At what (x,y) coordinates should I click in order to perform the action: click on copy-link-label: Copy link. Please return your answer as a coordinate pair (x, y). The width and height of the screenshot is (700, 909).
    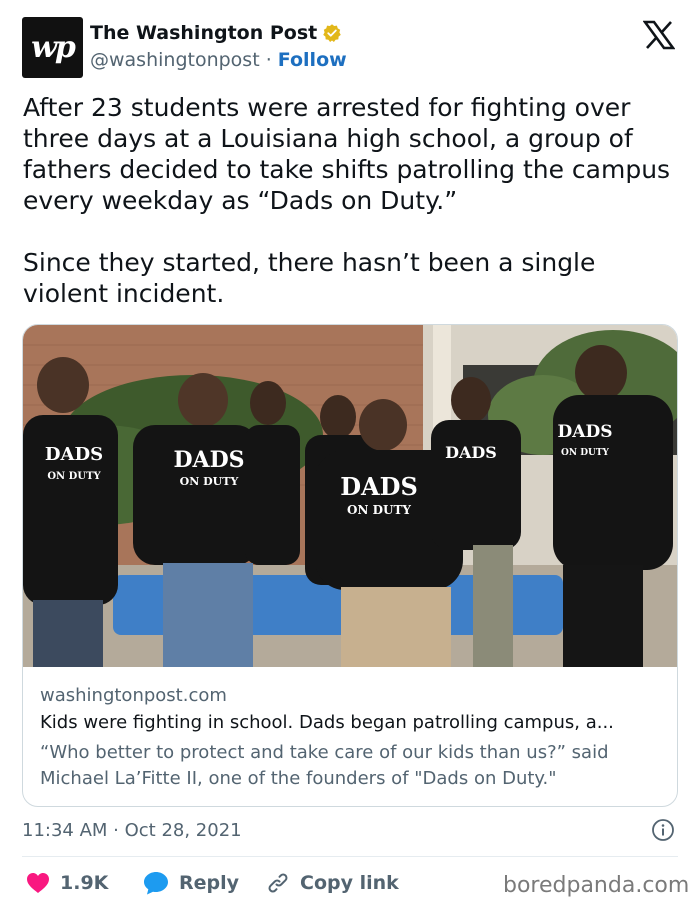
    Looking at the image, I should click on (349, 883).